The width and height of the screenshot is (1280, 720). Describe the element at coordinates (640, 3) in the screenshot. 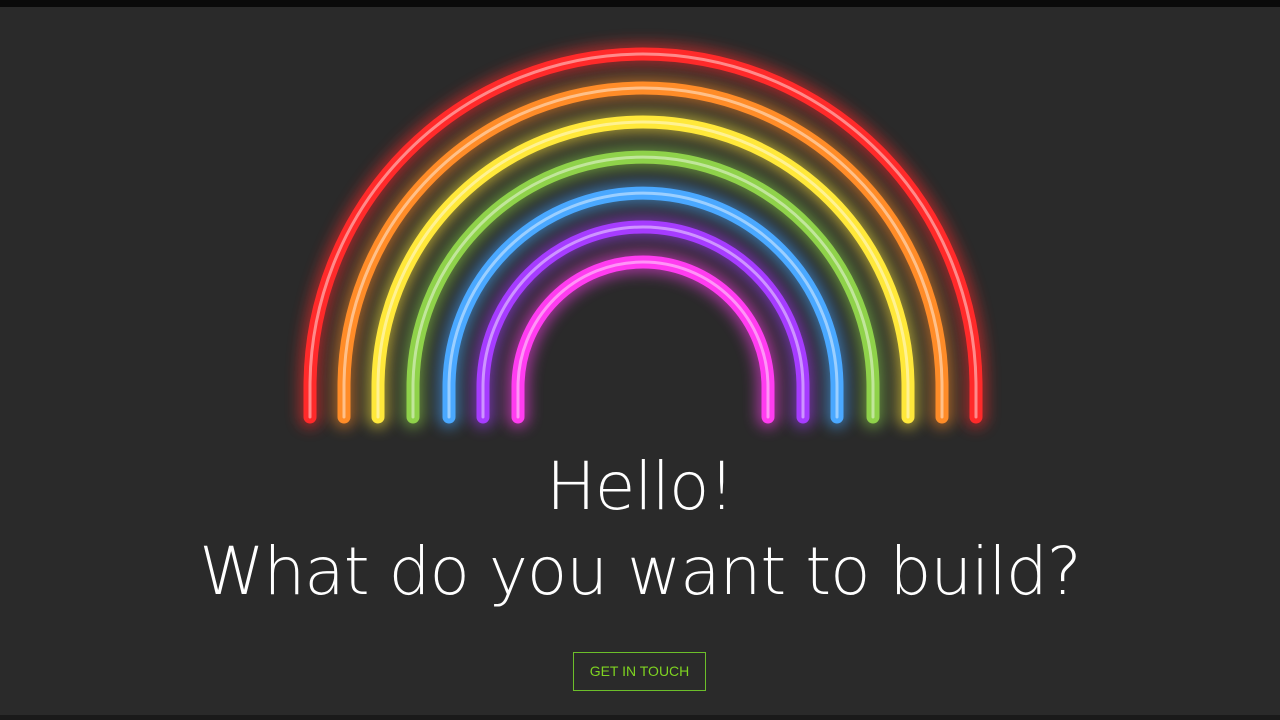

I see `top-bar` at that location.